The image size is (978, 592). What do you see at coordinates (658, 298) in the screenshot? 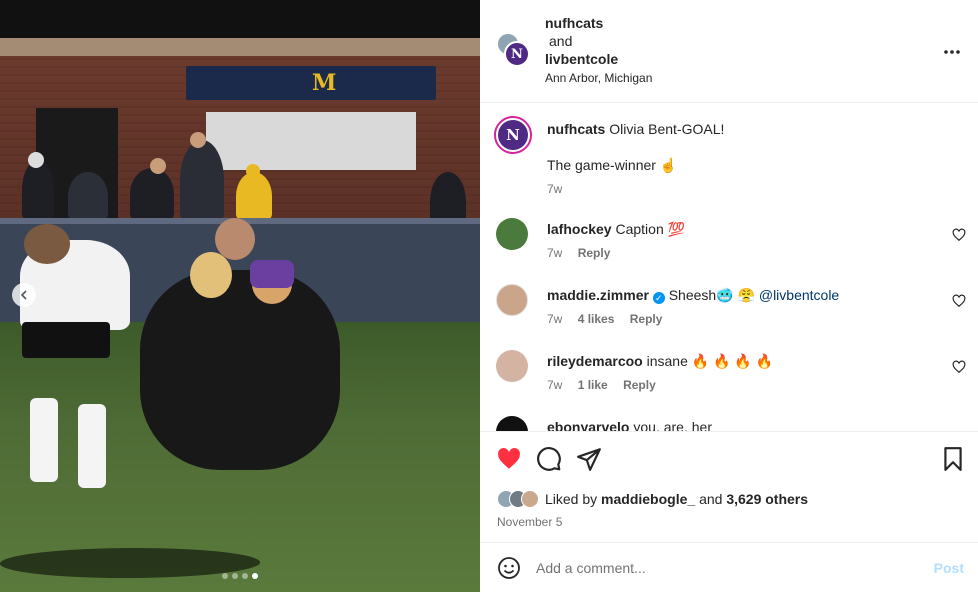
I see `verified-badge-icon: ✓` at bounding box center [658, 298].